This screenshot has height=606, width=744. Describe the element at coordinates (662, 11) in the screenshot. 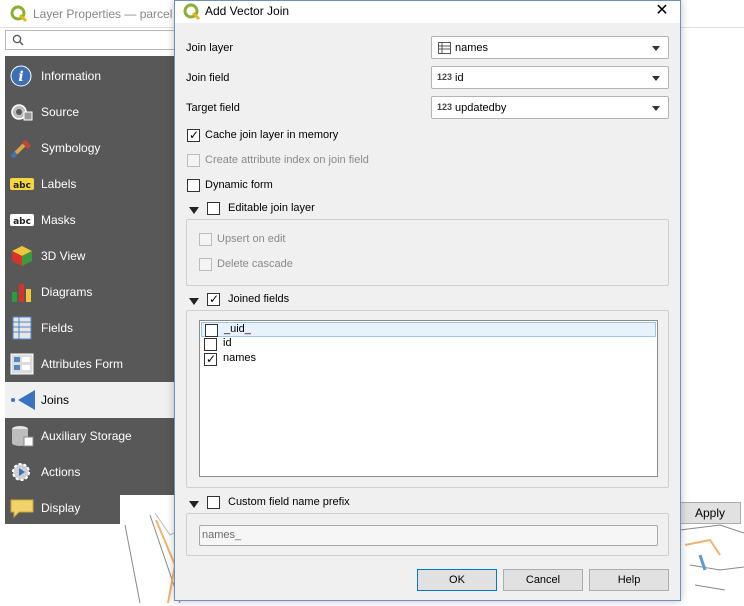

I see `close-icon: ✕` at that location.